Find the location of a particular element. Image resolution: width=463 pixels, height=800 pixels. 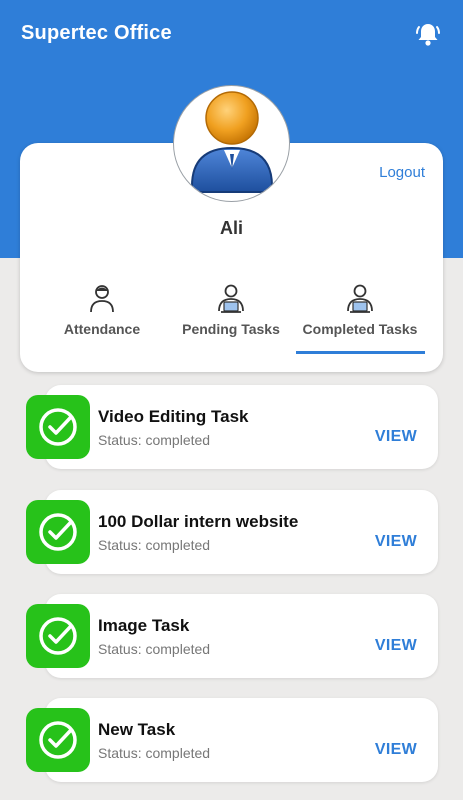

app-title: Supertec Office is located at coordinates (96, 33).